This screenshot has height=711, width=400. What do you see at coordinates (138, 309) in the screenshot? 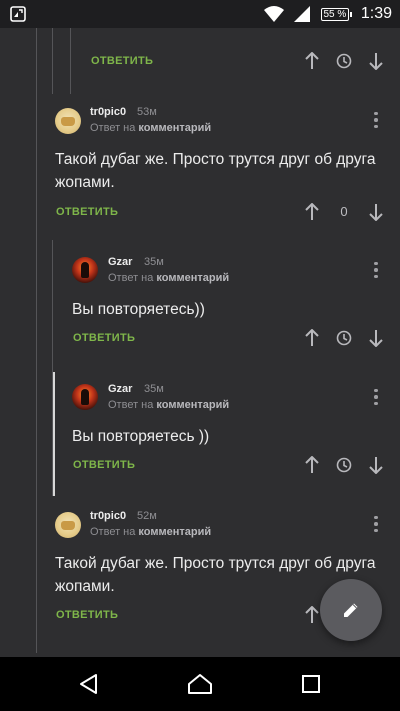
I see `comment-text: Вы повторяетесь))` at bounding box center [138, 309].